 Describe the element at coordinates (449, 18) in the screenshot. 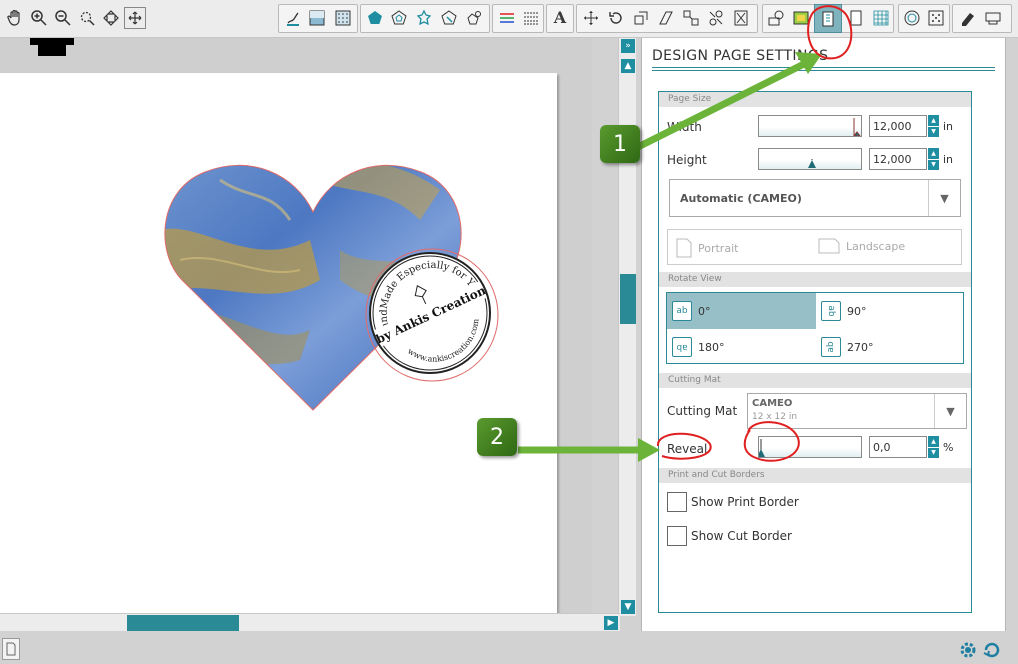

I see `polygon-edit-icon` at that location.